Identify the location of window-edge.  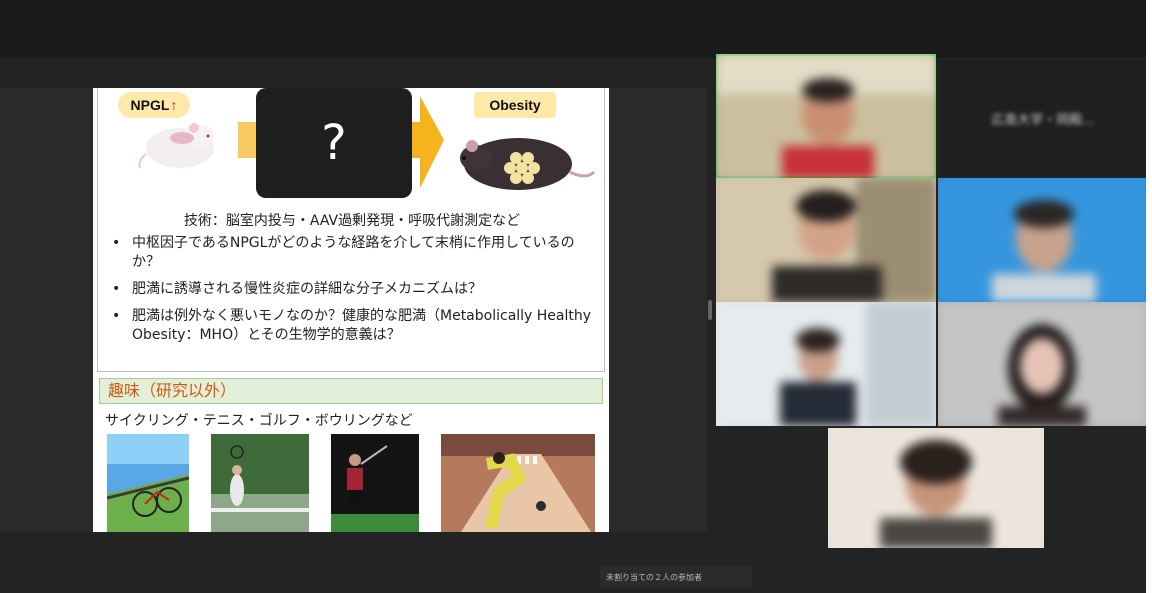
(1149, 296).